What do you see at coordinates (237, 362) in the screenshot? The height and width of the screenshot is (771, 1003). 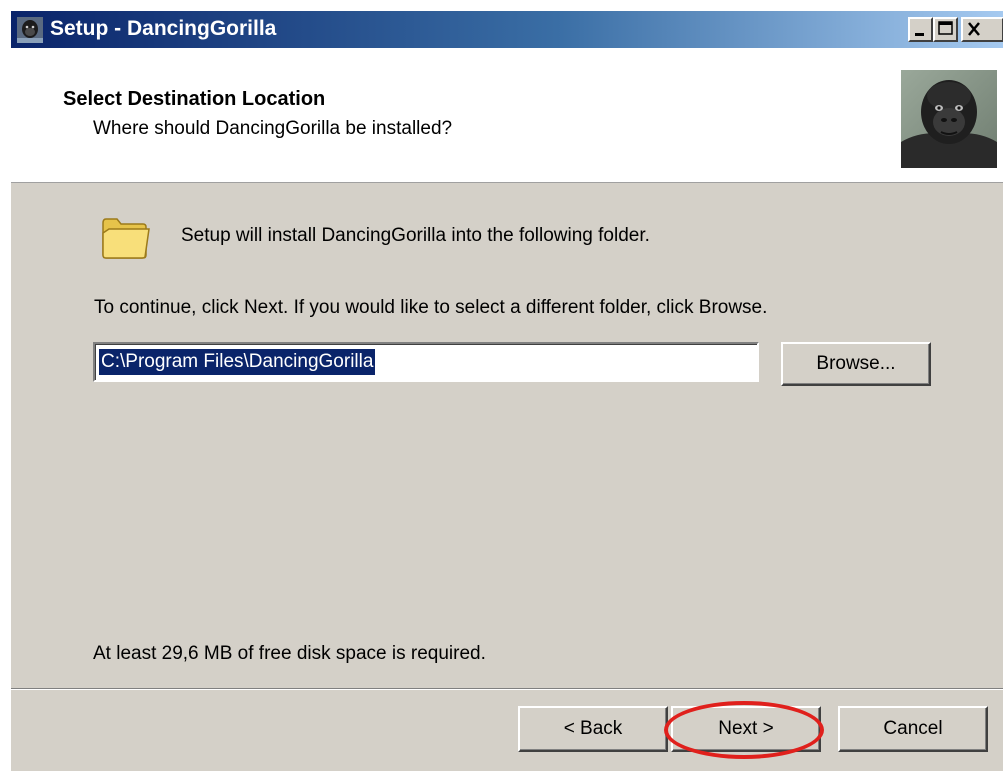 I see `destination-path-value: C:\Program Files\DancingGorilla` at bounding box center [237, 362].